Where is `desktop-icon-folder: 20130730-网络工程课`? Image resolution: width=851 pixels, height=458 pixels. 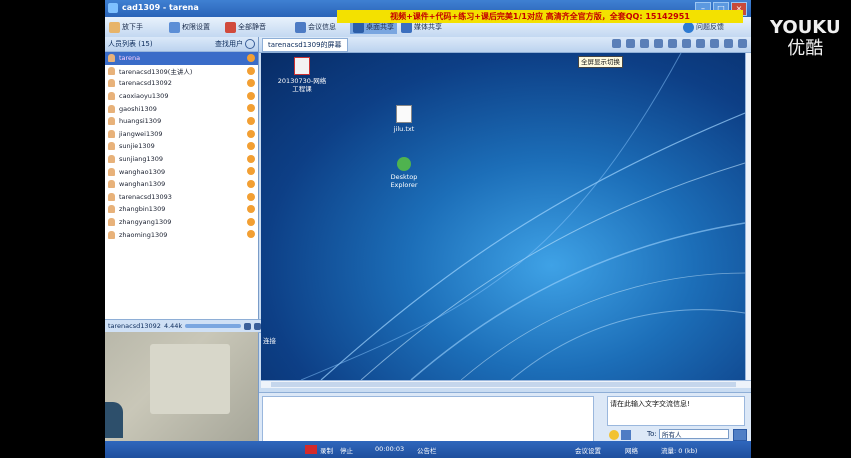
desktop-icon-folder: 20130730-网络工程课 is located at coordinates (302, 75).